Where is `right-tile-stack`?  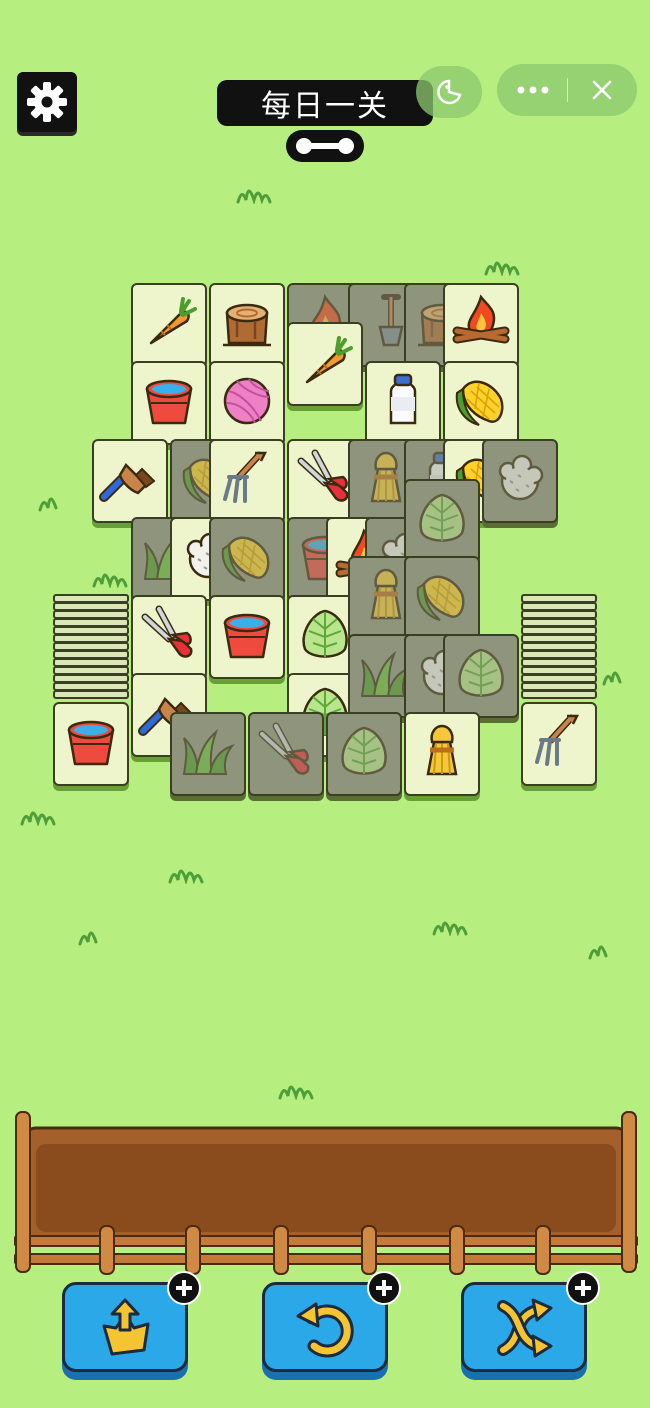
right-tile-stack is located at coordinates (559, 649).